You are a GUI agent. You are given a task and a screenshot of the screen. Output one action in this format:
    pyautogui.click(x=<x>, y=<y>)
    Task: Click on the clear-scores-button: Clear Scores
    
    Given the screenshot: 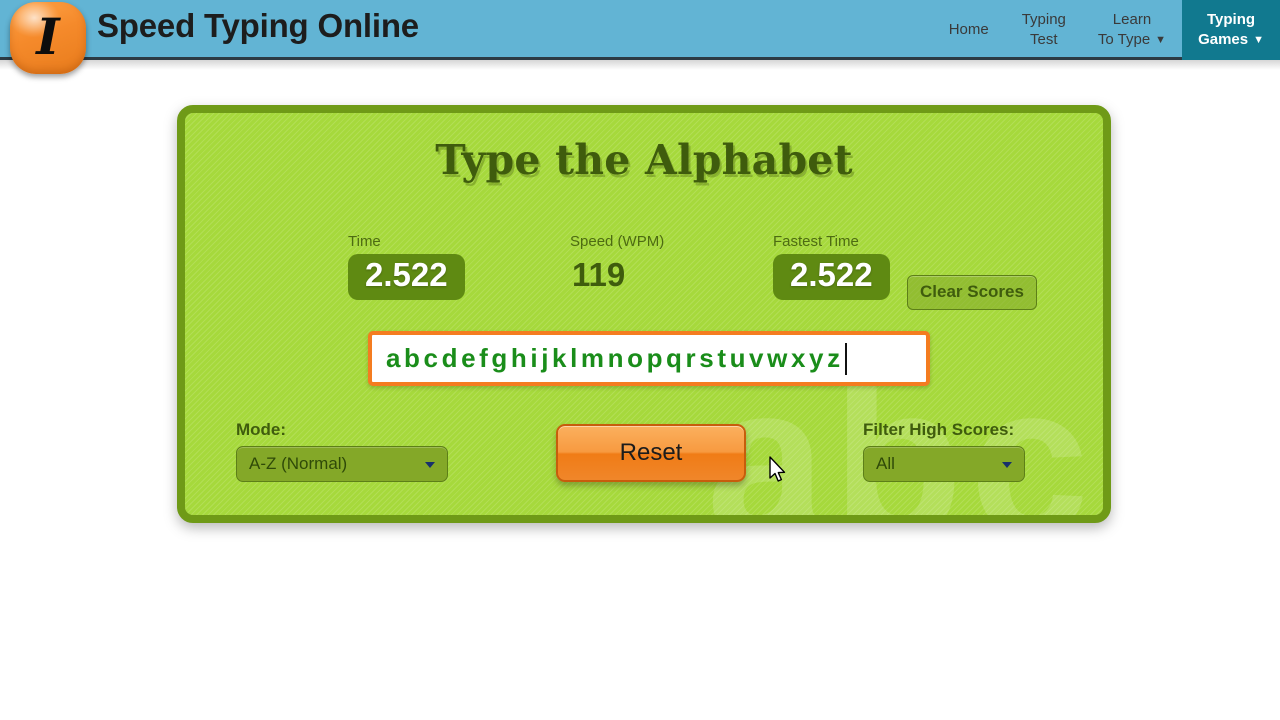 What is the action you would take?
    pyautogui.click(x=972, y=292)
    